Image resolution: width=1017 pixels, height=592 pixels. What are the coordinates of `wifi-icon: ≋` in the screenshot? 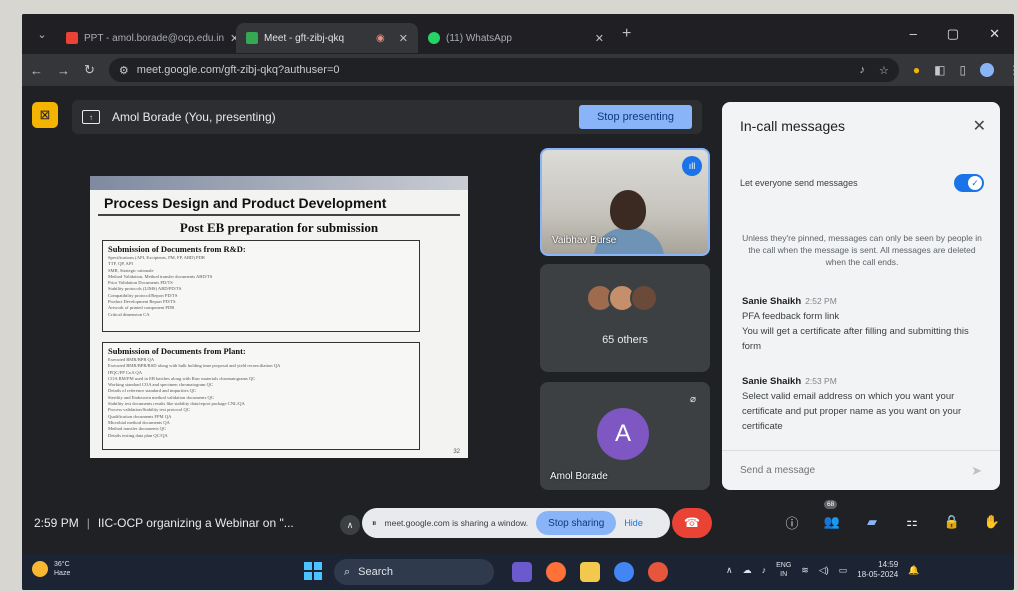 It's located at (805, 570).